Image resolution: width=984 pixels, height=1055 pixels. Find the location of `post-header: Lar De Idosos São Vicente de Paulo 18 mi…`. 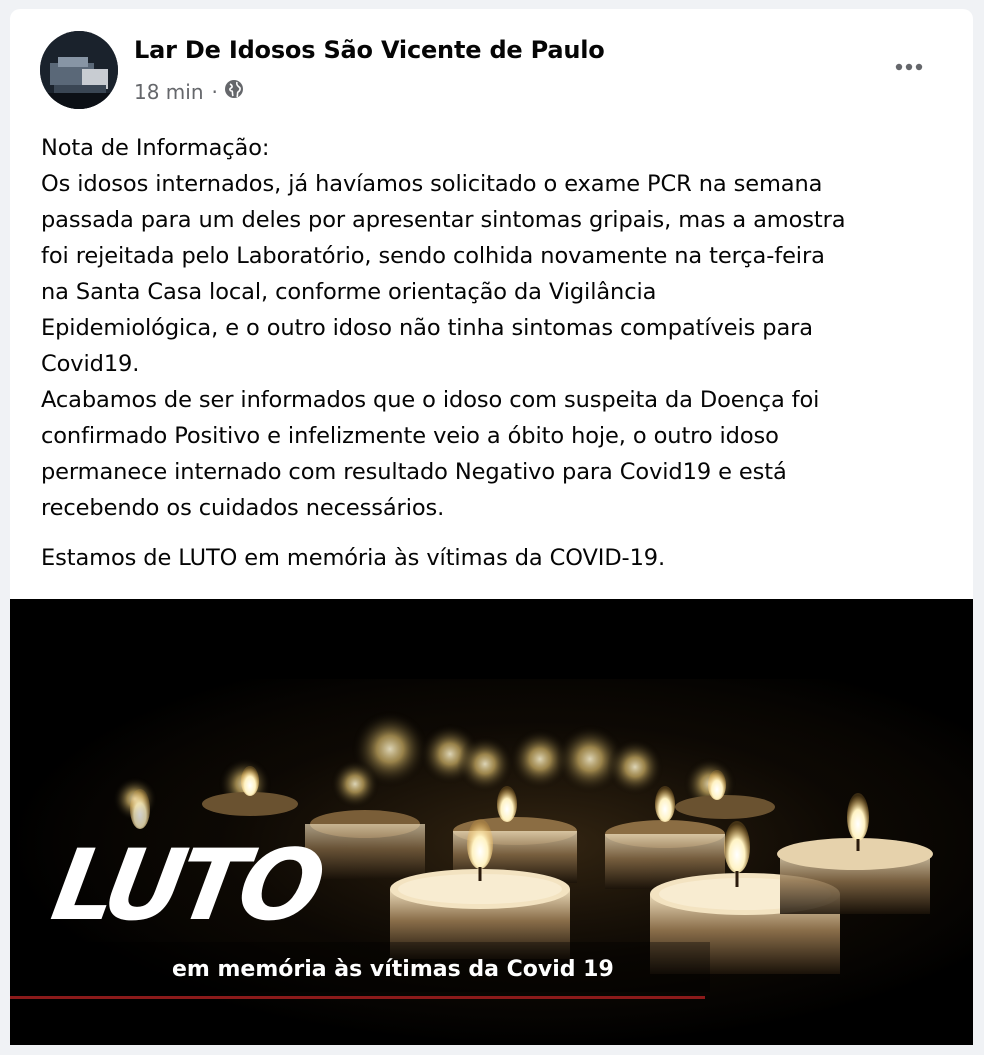

post-header: Lar De Idosos São Vicente de Paulo 18 mi… is located at coordinates (491, 64).